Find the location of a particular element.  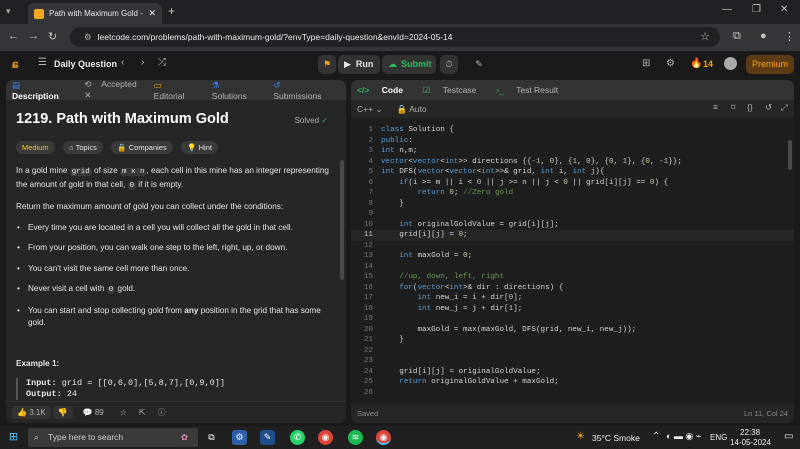

language-indicator: ENG is located at coordinates (718, 437).